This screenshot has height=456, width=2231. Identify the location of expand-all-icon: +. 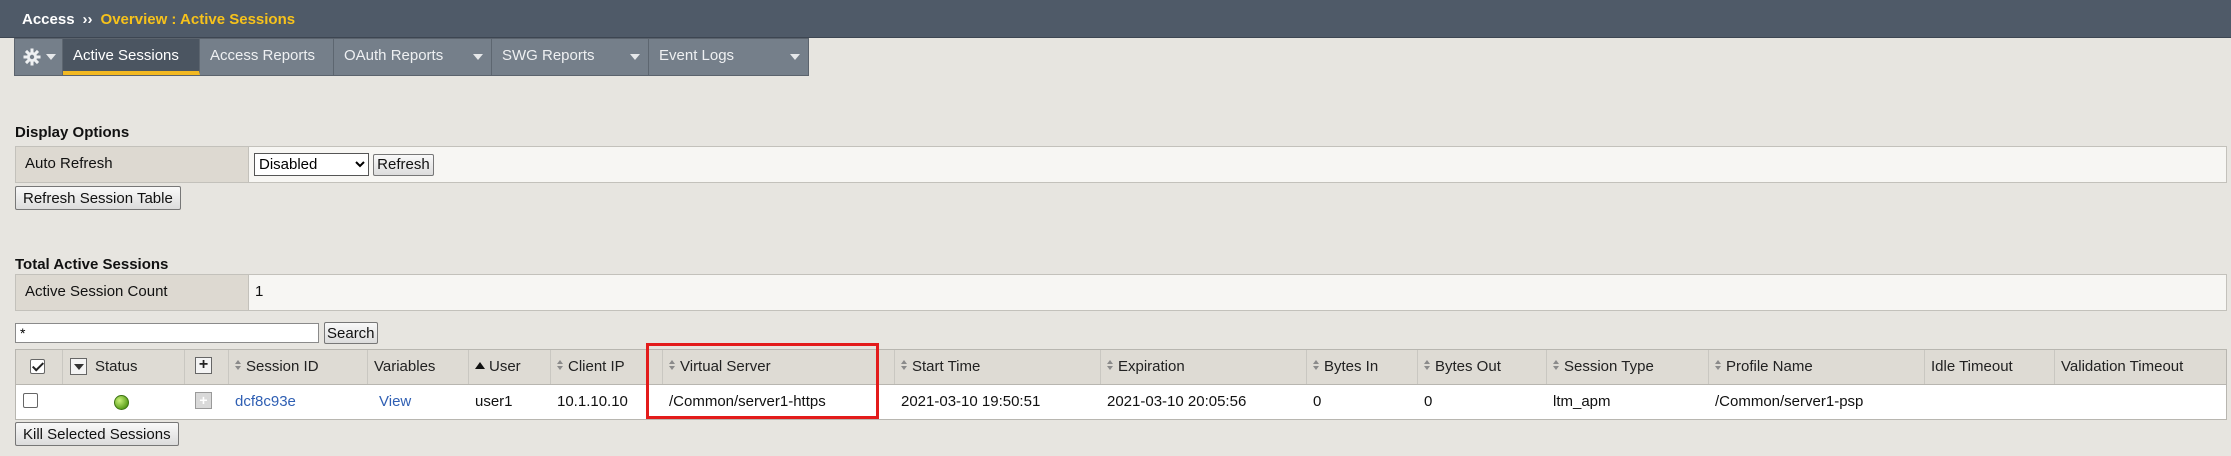
(203, 365).